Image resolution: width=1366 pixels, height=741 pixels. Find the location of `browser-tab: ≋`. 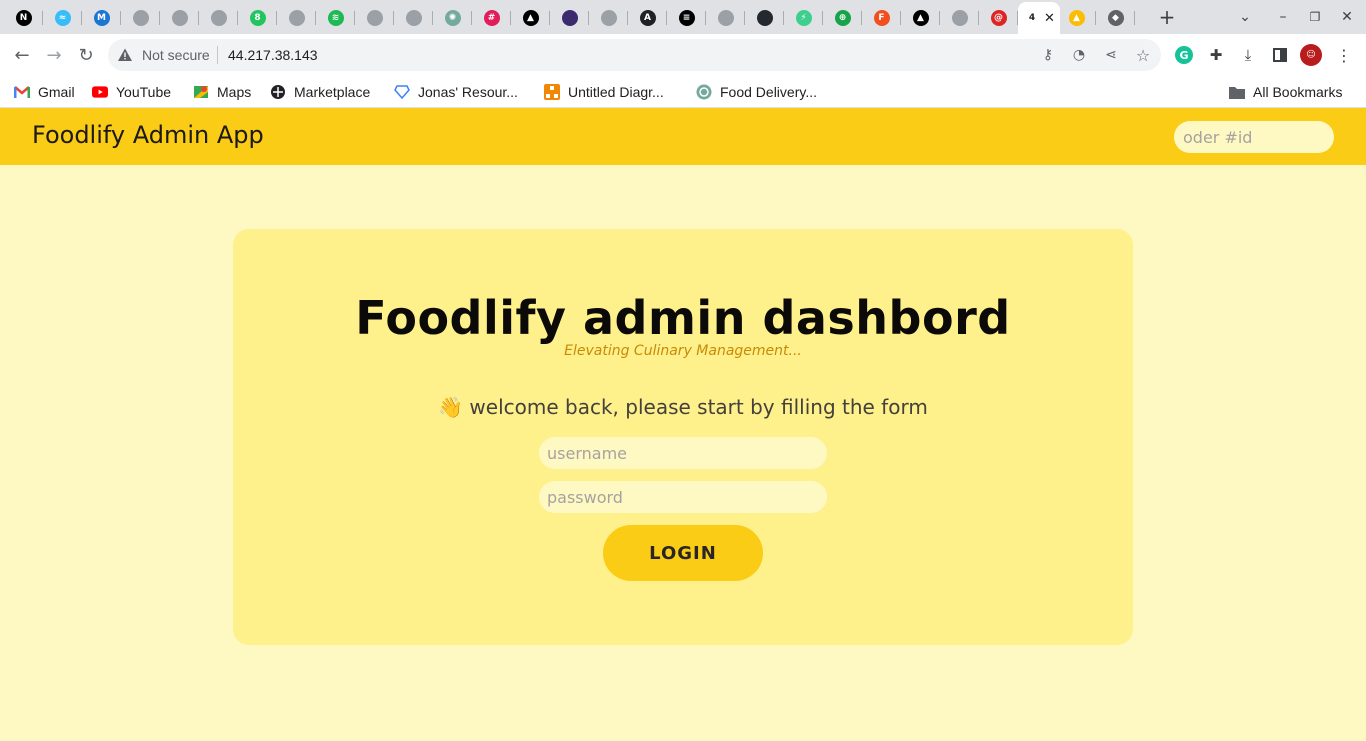

browser-tab: ≋ is located at coordinates (335, 18).